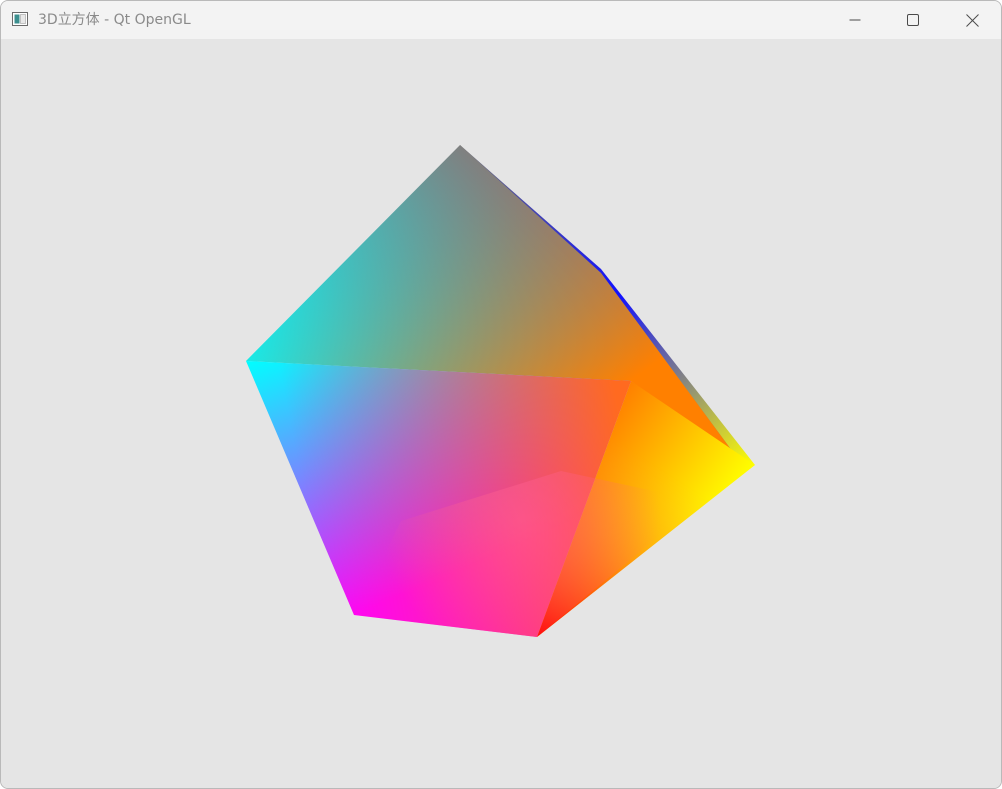 The height and width of the screenshot is (789, 1002). Describe the element at coordinates (501, 20) in the screenshot. I see `title-bar: 3D立方体 - Qt OpenGL` at that location.